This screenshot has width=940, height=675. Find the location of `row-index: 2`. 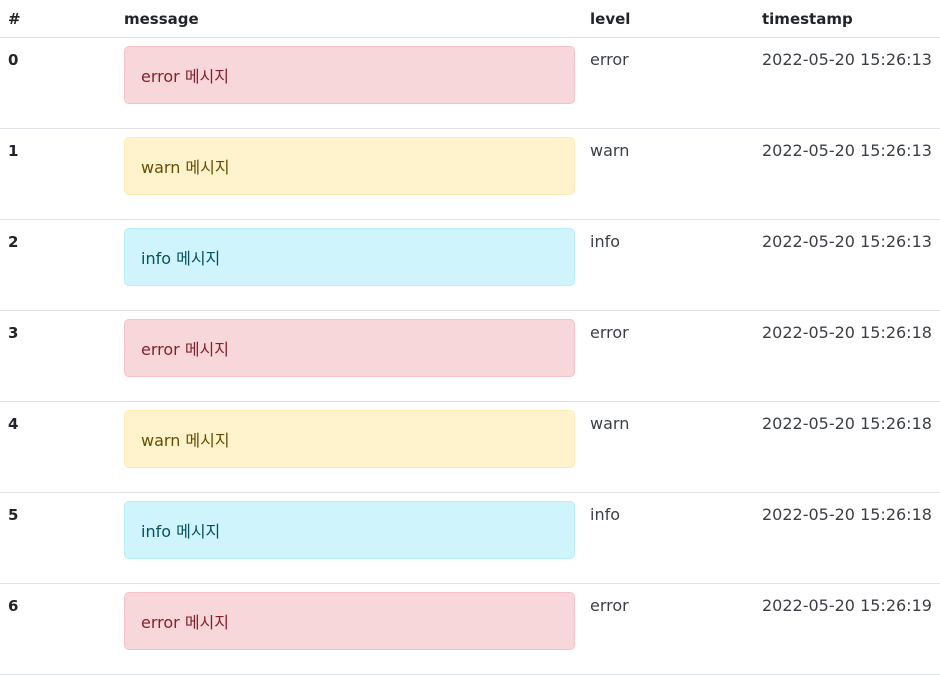

row-index: 2 is located at coordinates (58, 265).